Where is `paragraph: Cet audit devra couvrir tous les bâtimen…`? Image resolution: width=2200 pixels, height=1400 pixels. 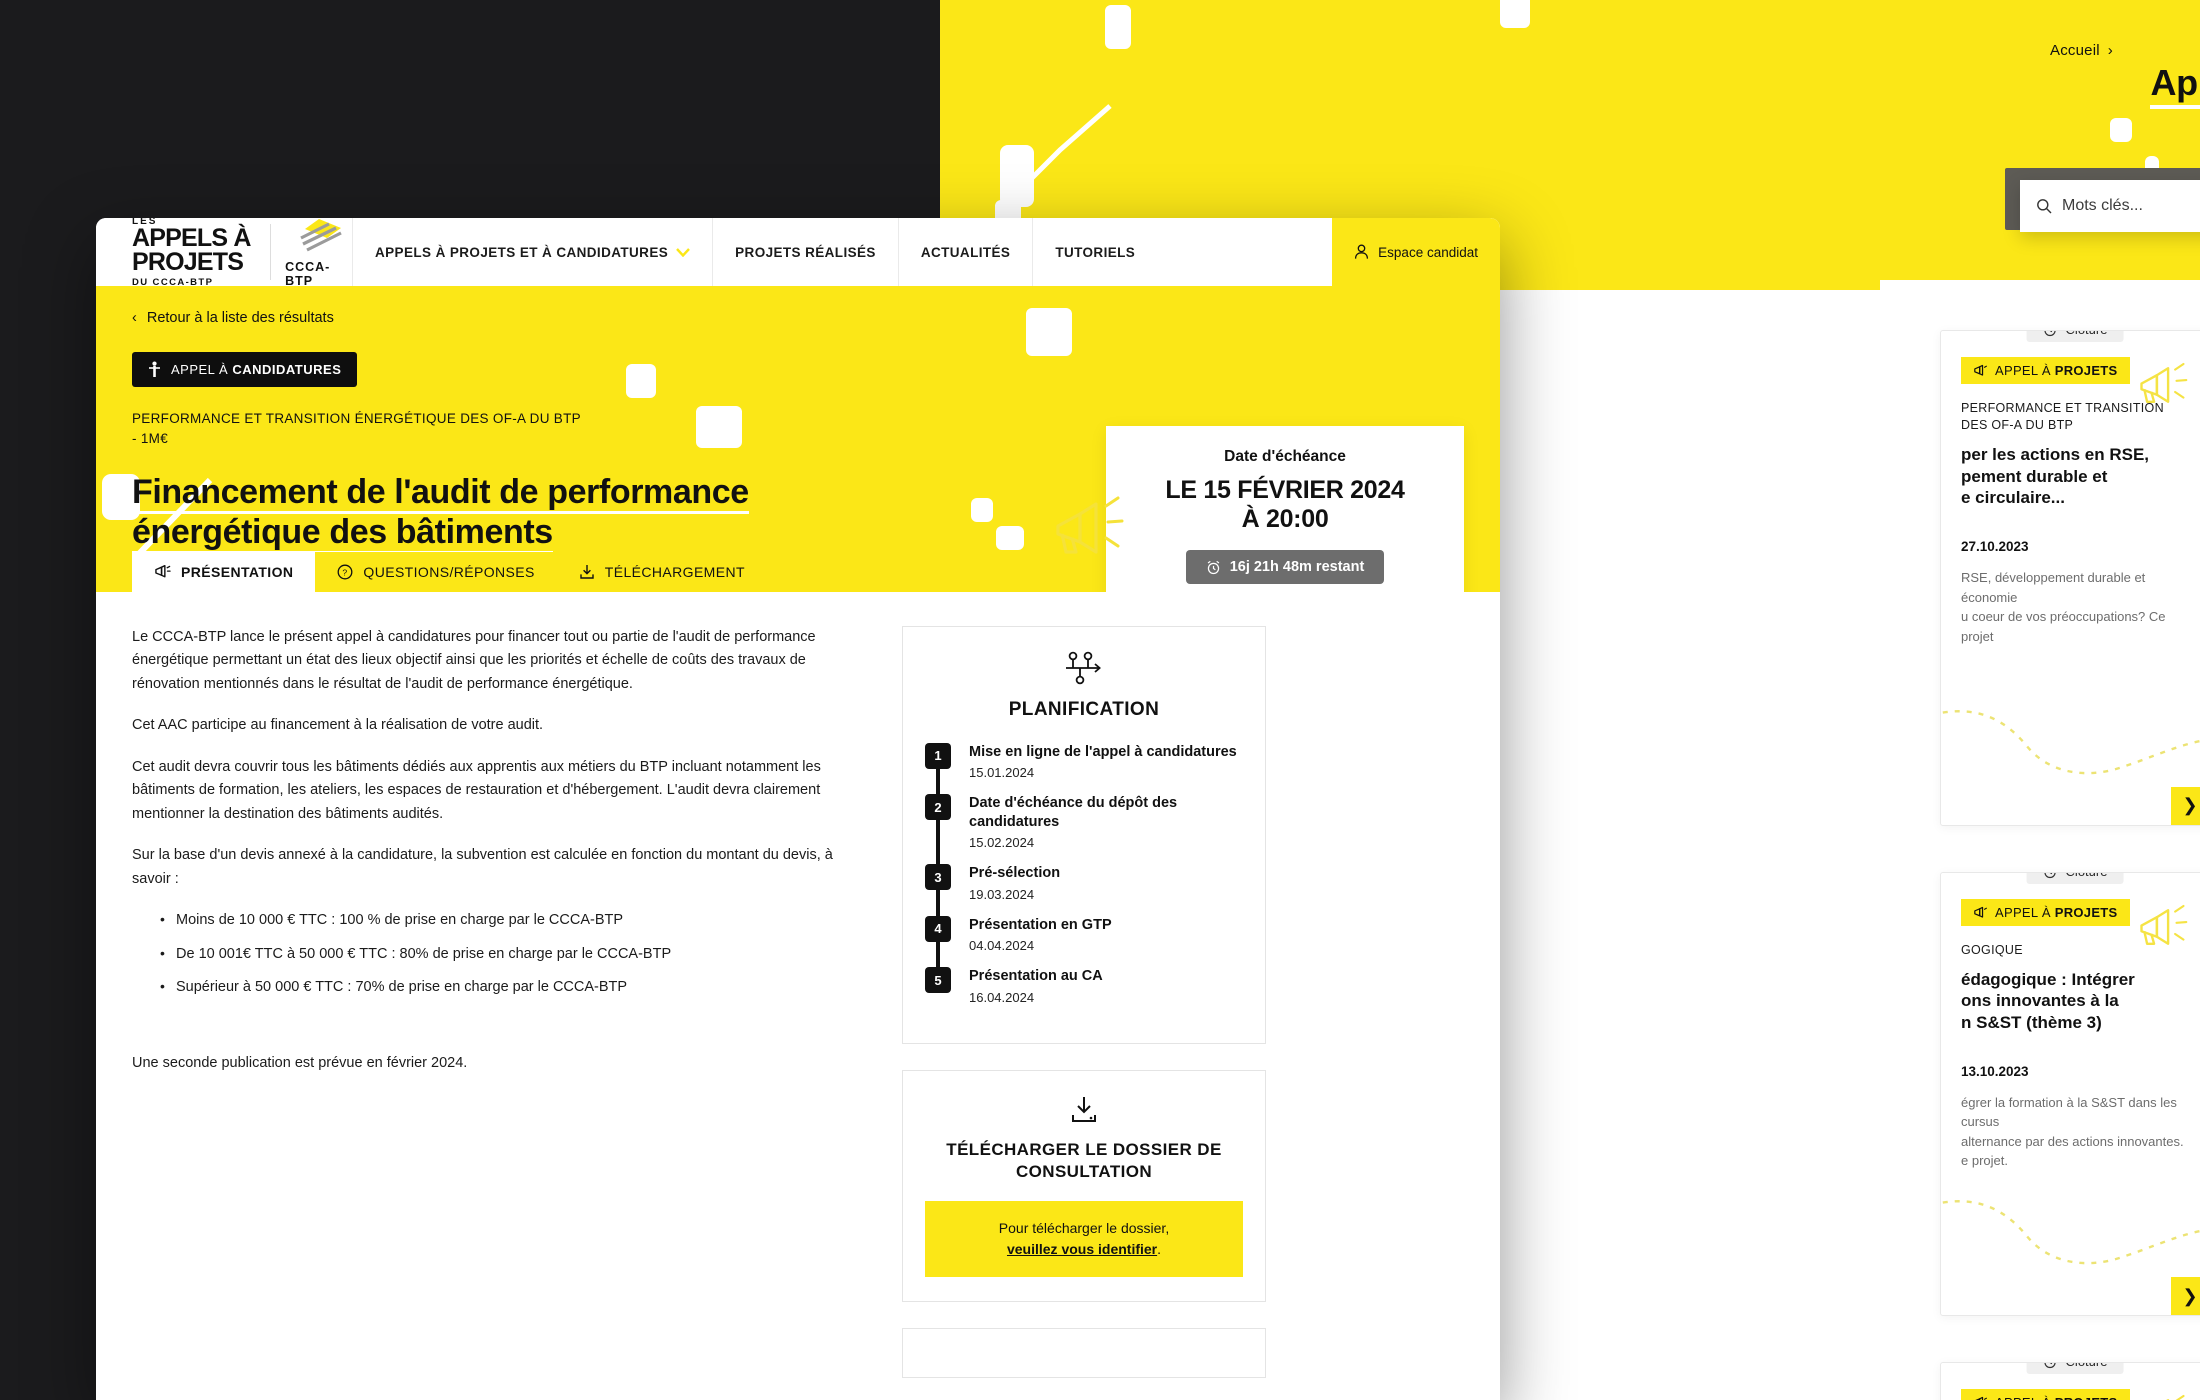 paragraph: Cet audit devra couvrir tous les bâtimen… is located at coordinates (476, 790).